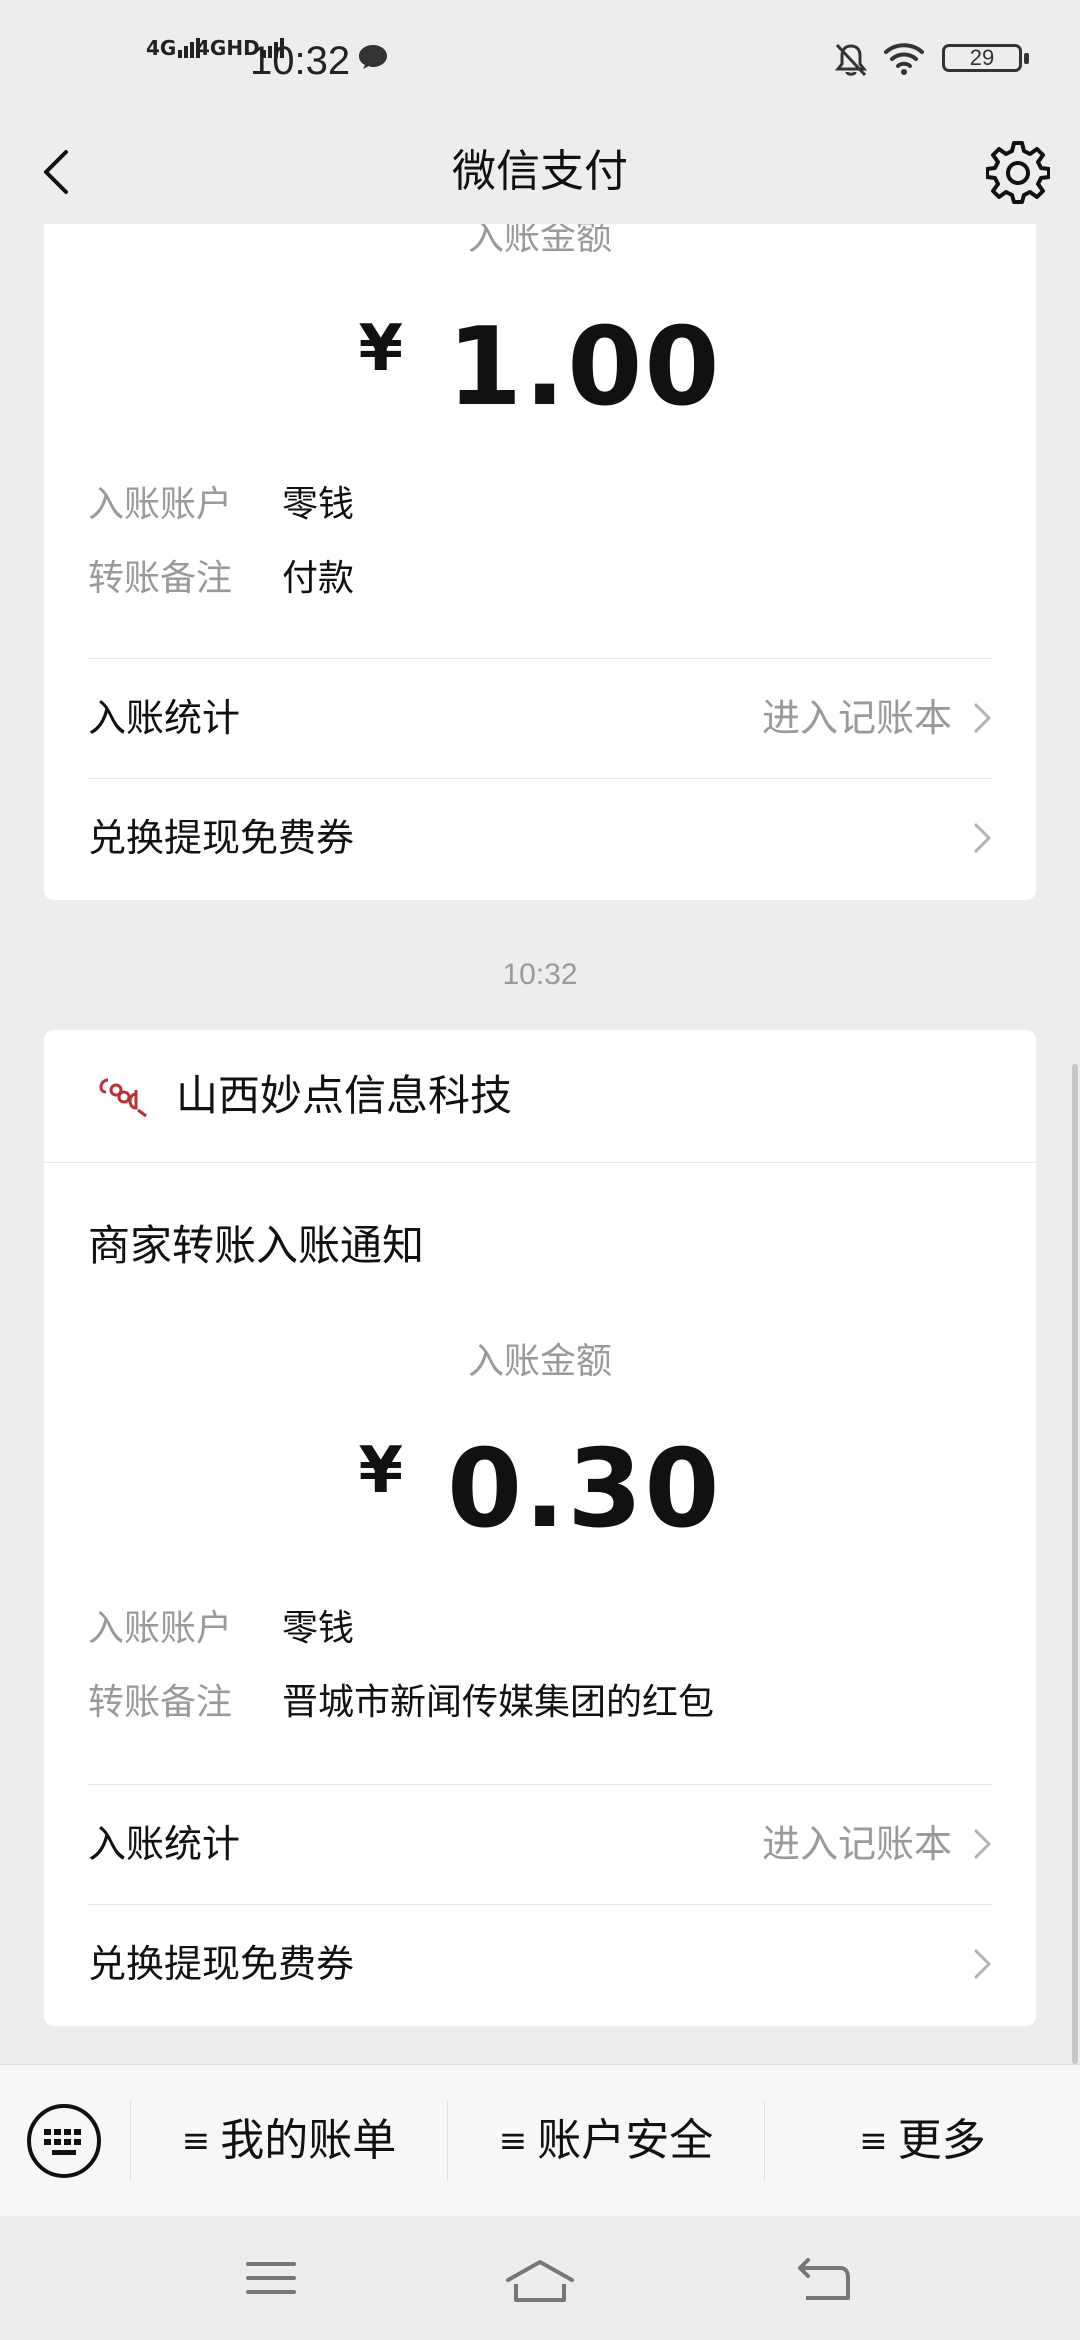  Describe the element at coordinates (256, 1245) in the screenshot. I see `notice-title: 商家转账入账通知` at that location.